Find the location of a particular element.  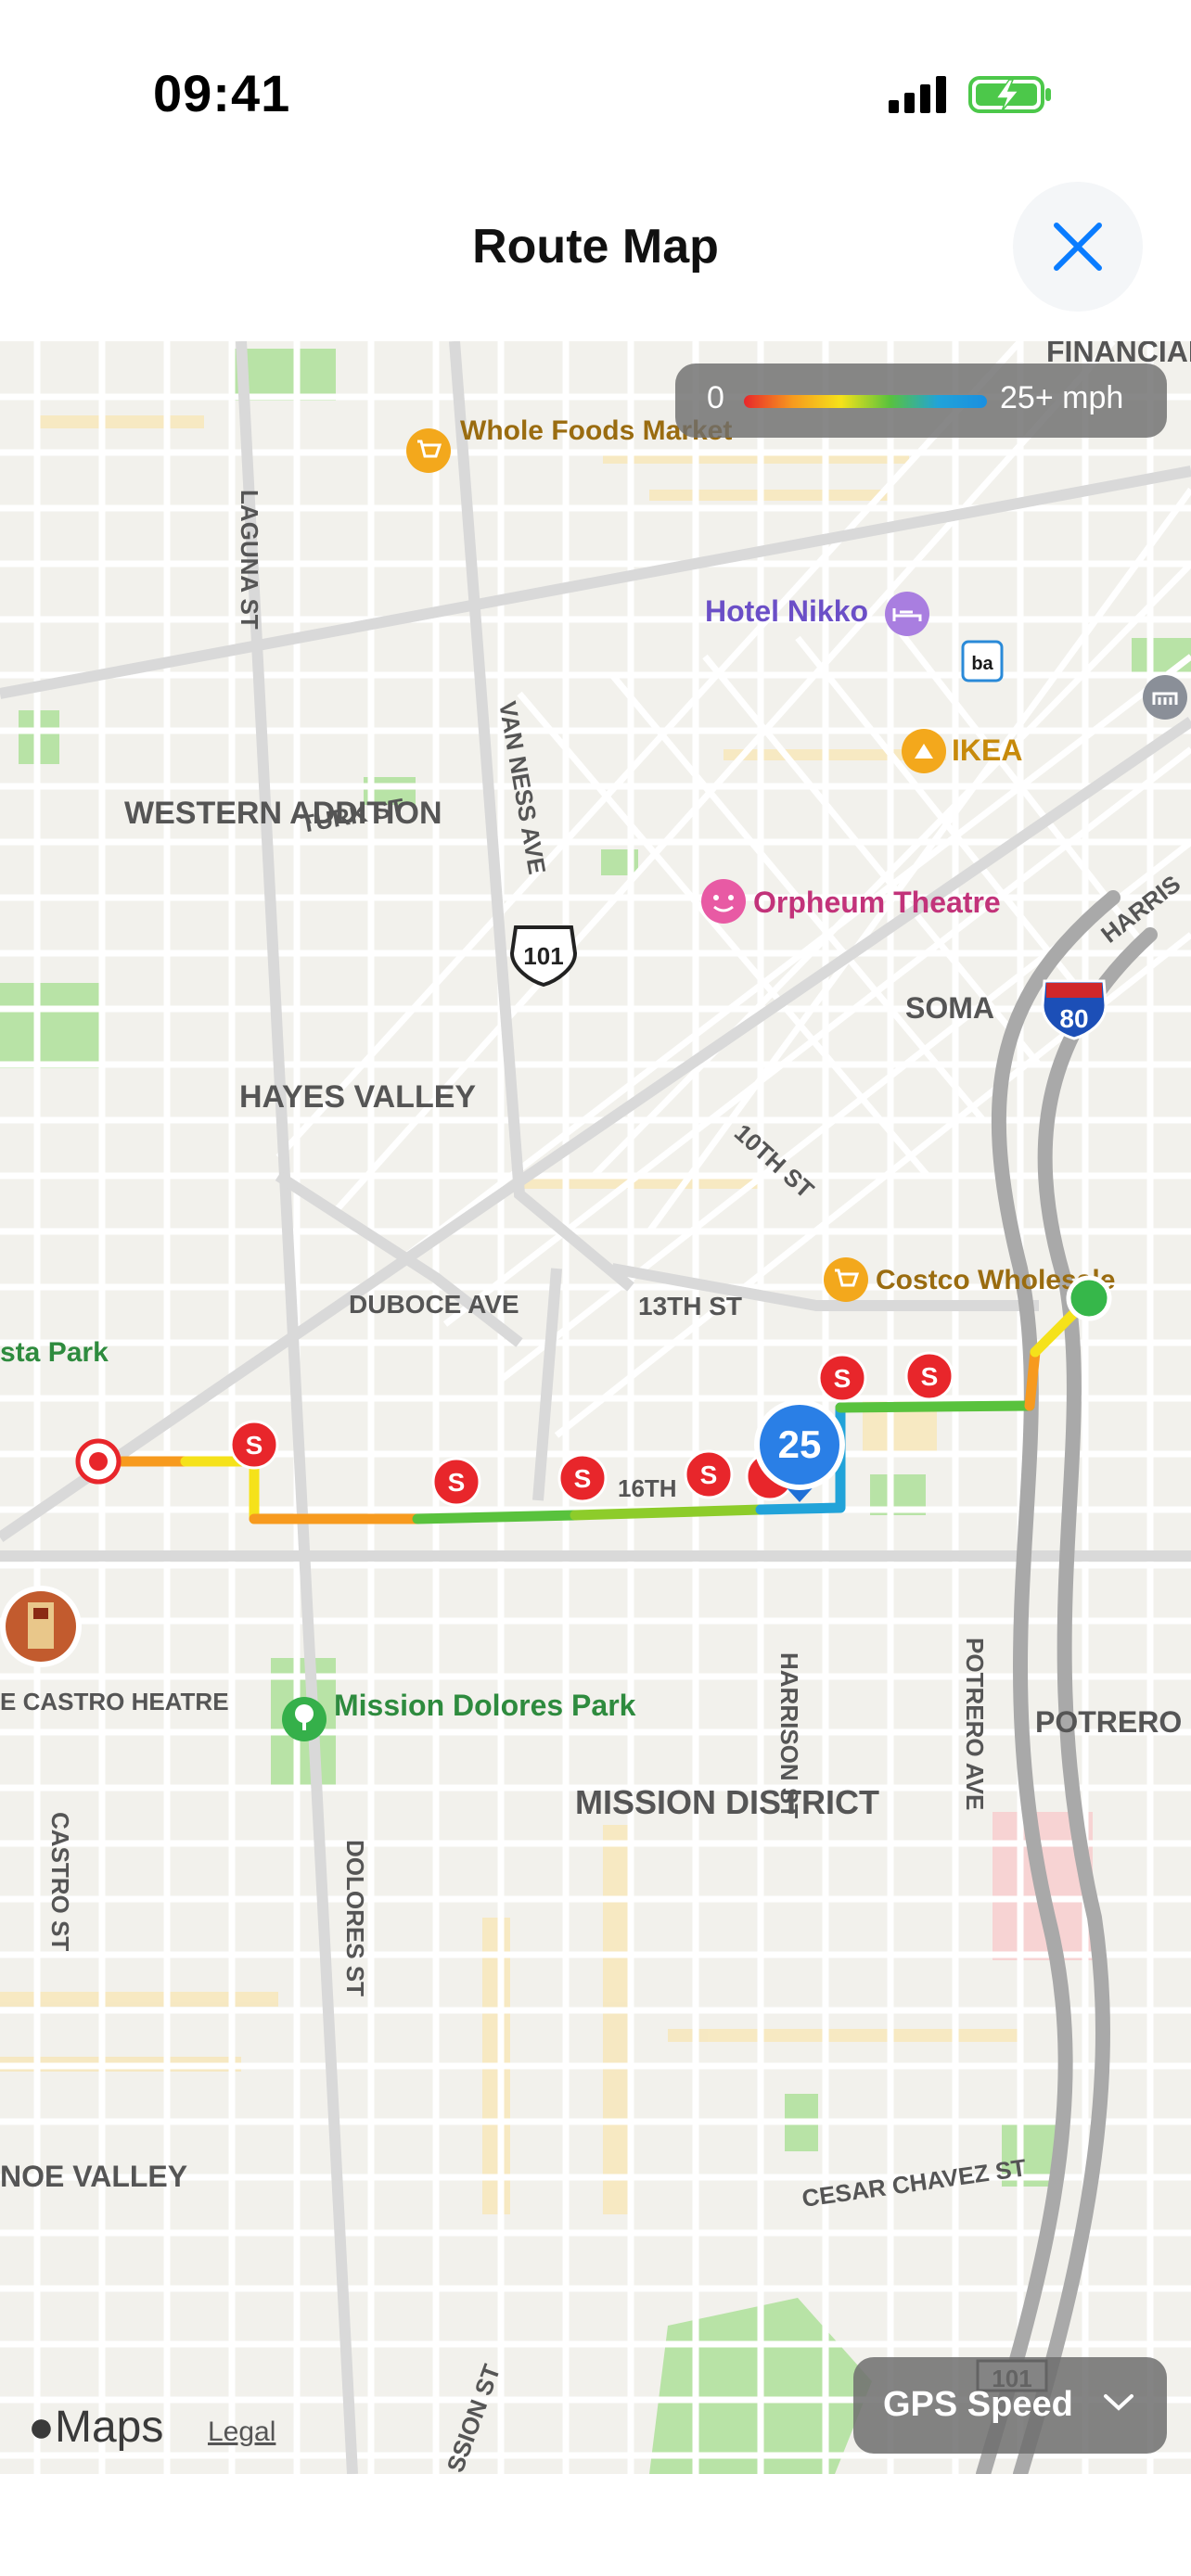

label-soma: SOMA is located at coordinates (949, 1008).